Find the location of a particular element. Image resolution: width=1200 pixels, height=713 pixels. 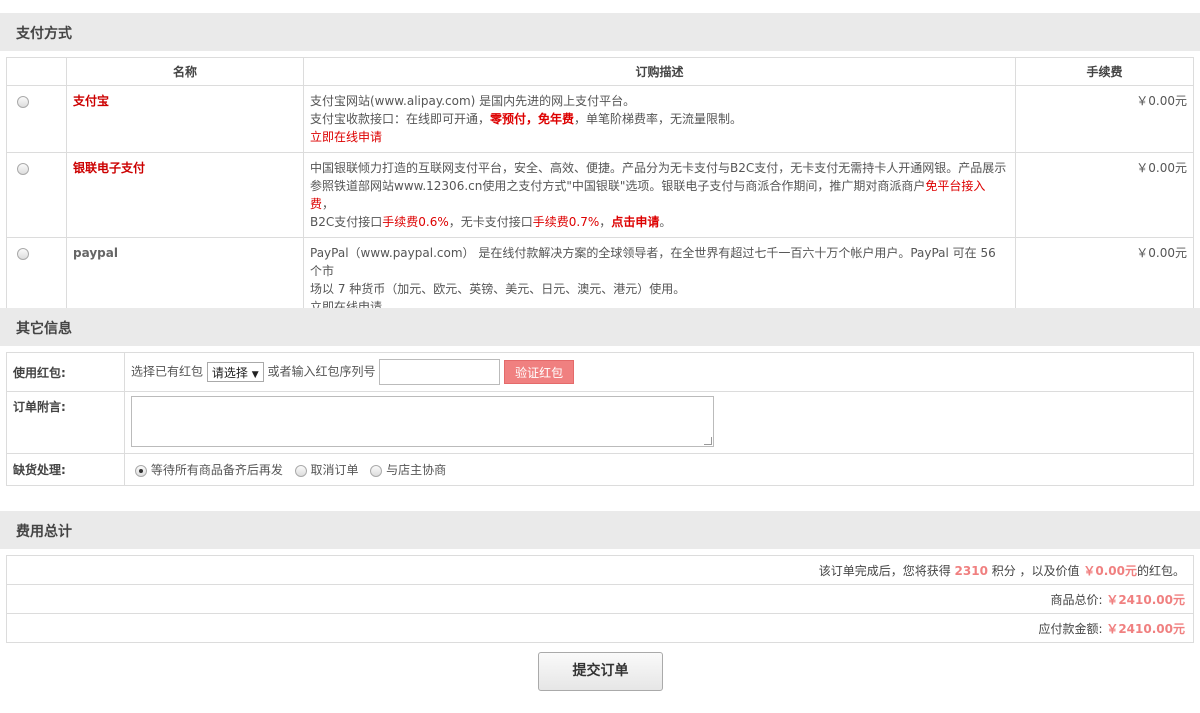

unionpay-desc-line3a: B2C支付接口 is located at coordinates (346, 222).